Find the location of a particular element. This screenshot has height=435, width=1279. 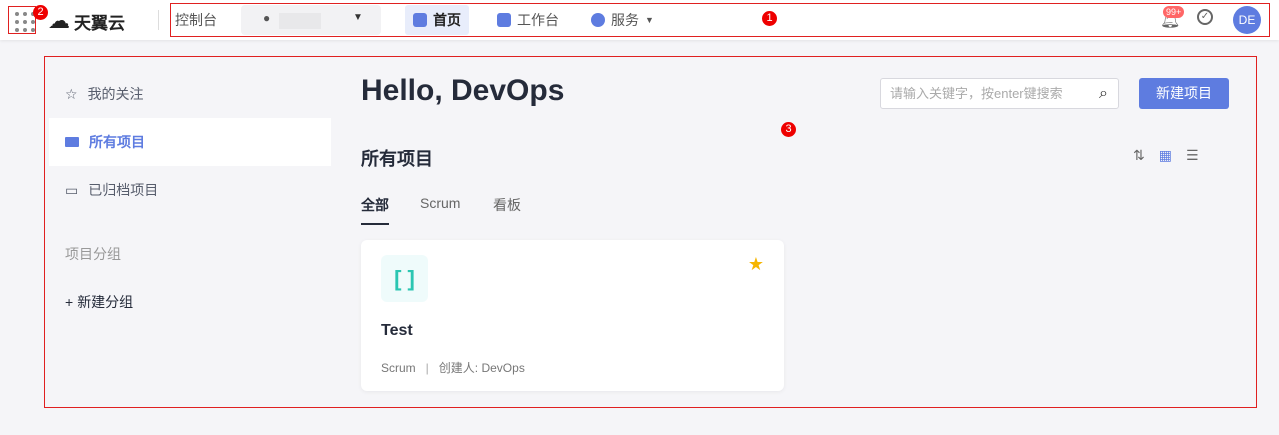

top-navbar: ☁ 天翼云 控制台 ● ▼ 首页 工作台 服务 ▼ 🔔︎ 99+ ✓ DE is located at coordinates (639, 20).